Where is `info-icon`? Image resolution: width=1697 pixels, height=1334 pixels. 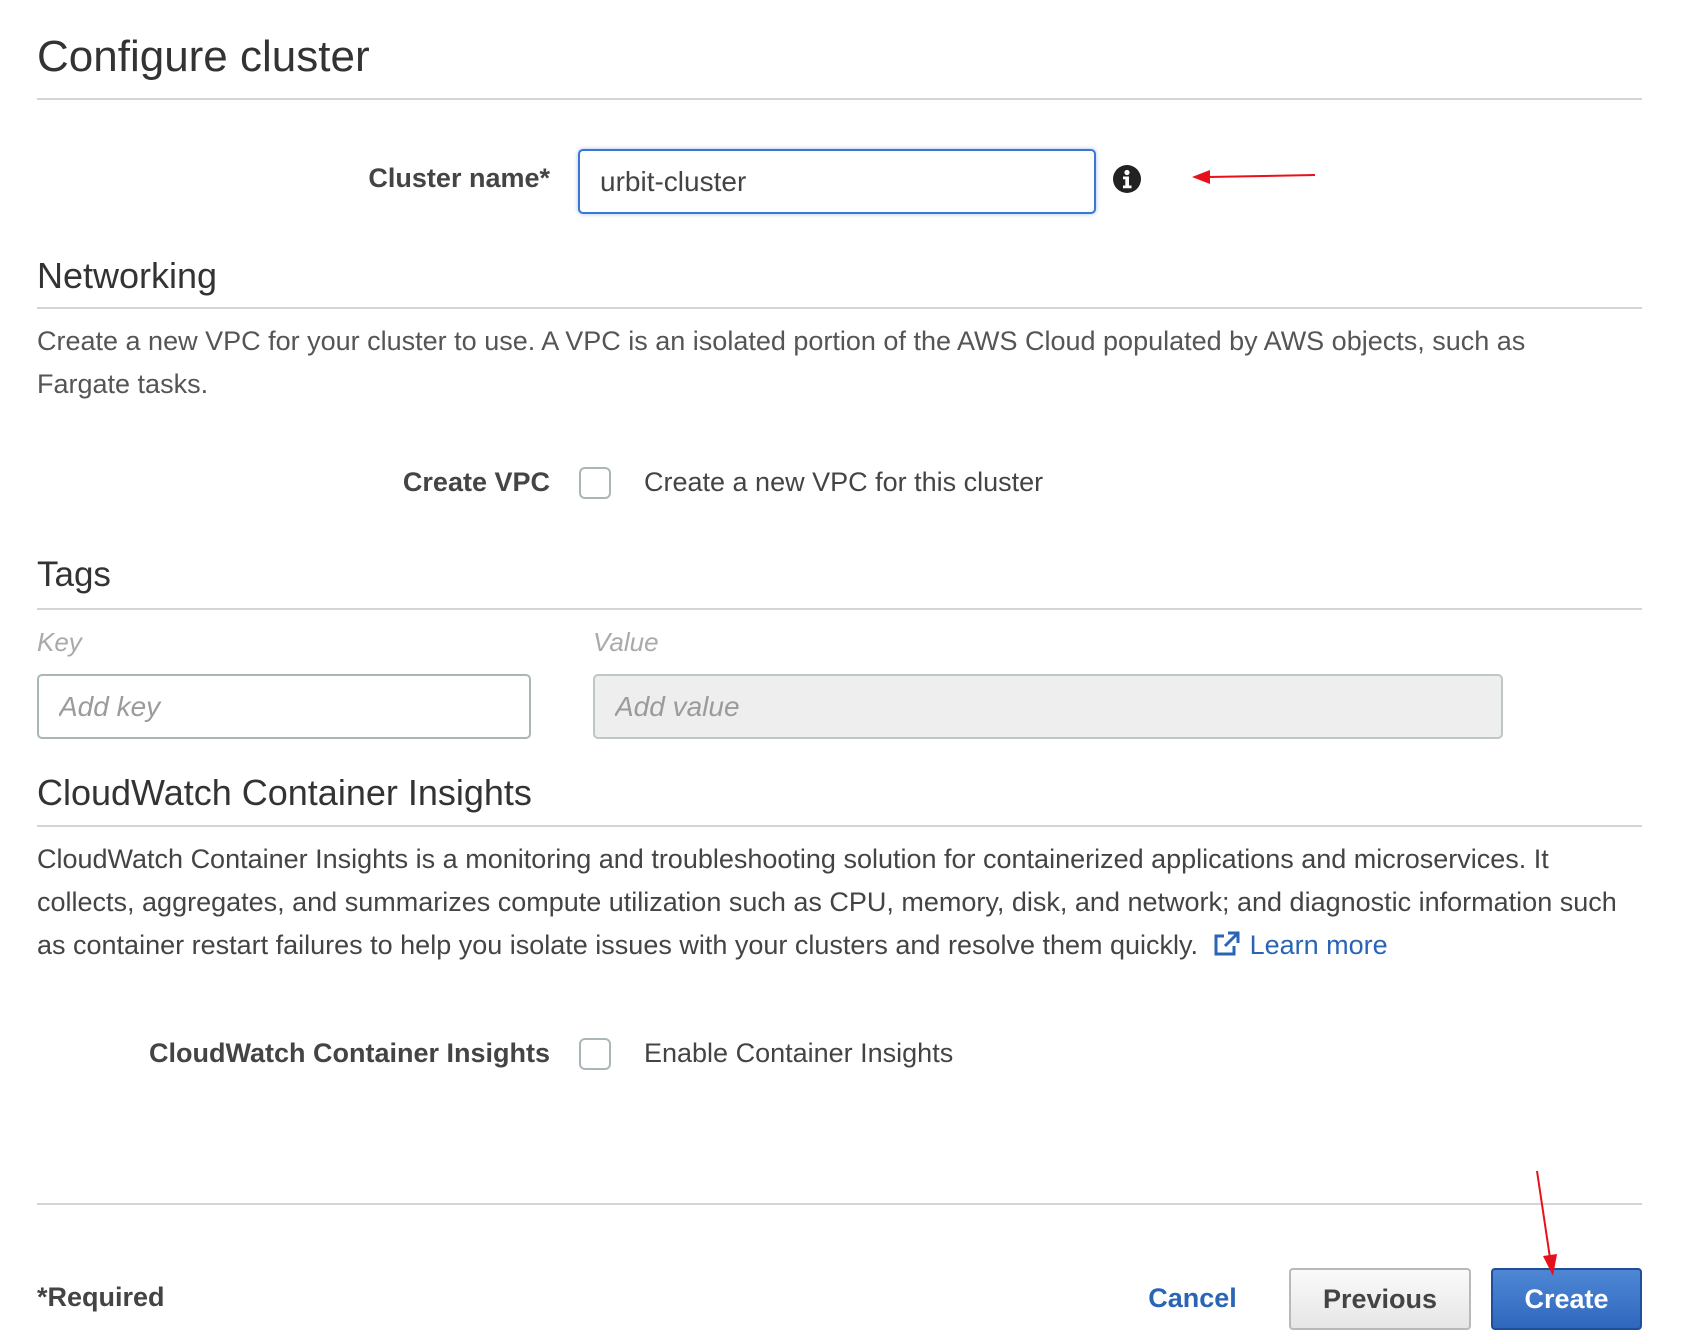 info-icon is located at coordinates (1127, 179).